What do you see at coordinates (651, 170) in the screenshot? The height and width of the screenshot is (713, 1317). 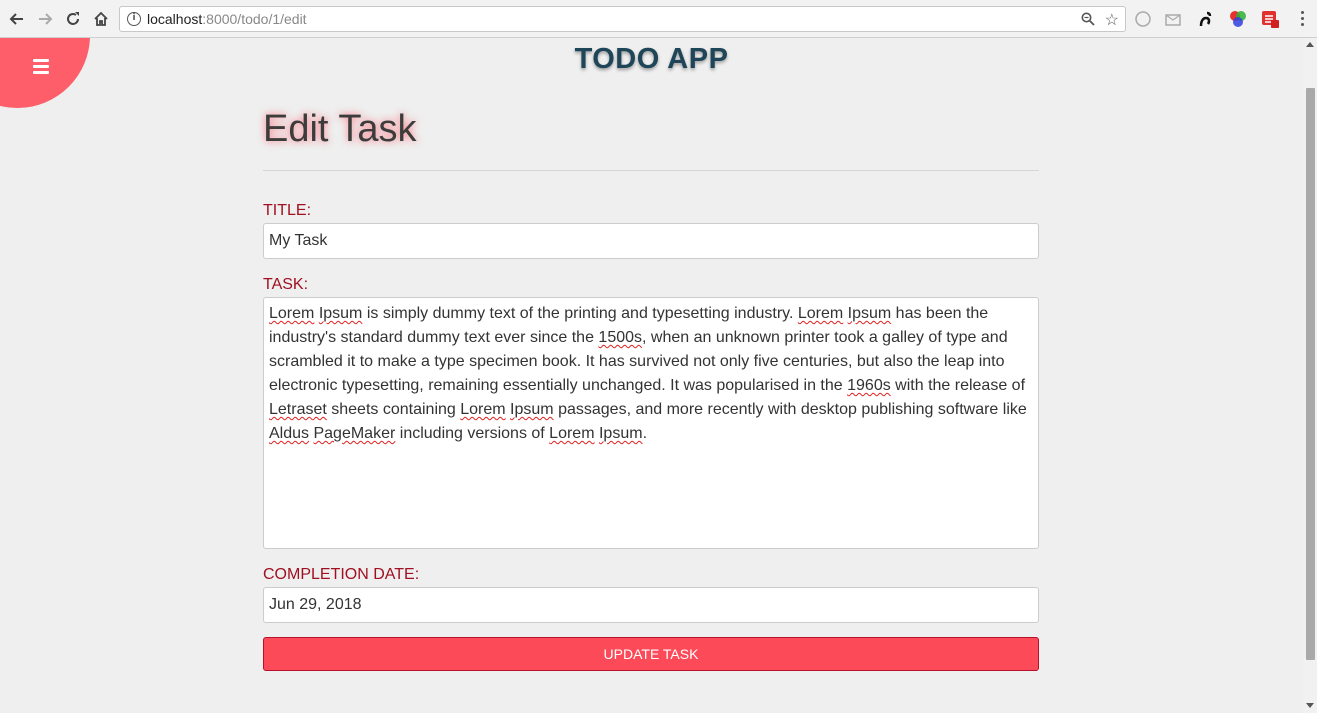 I see `divider` at bounding box center [651, 170].